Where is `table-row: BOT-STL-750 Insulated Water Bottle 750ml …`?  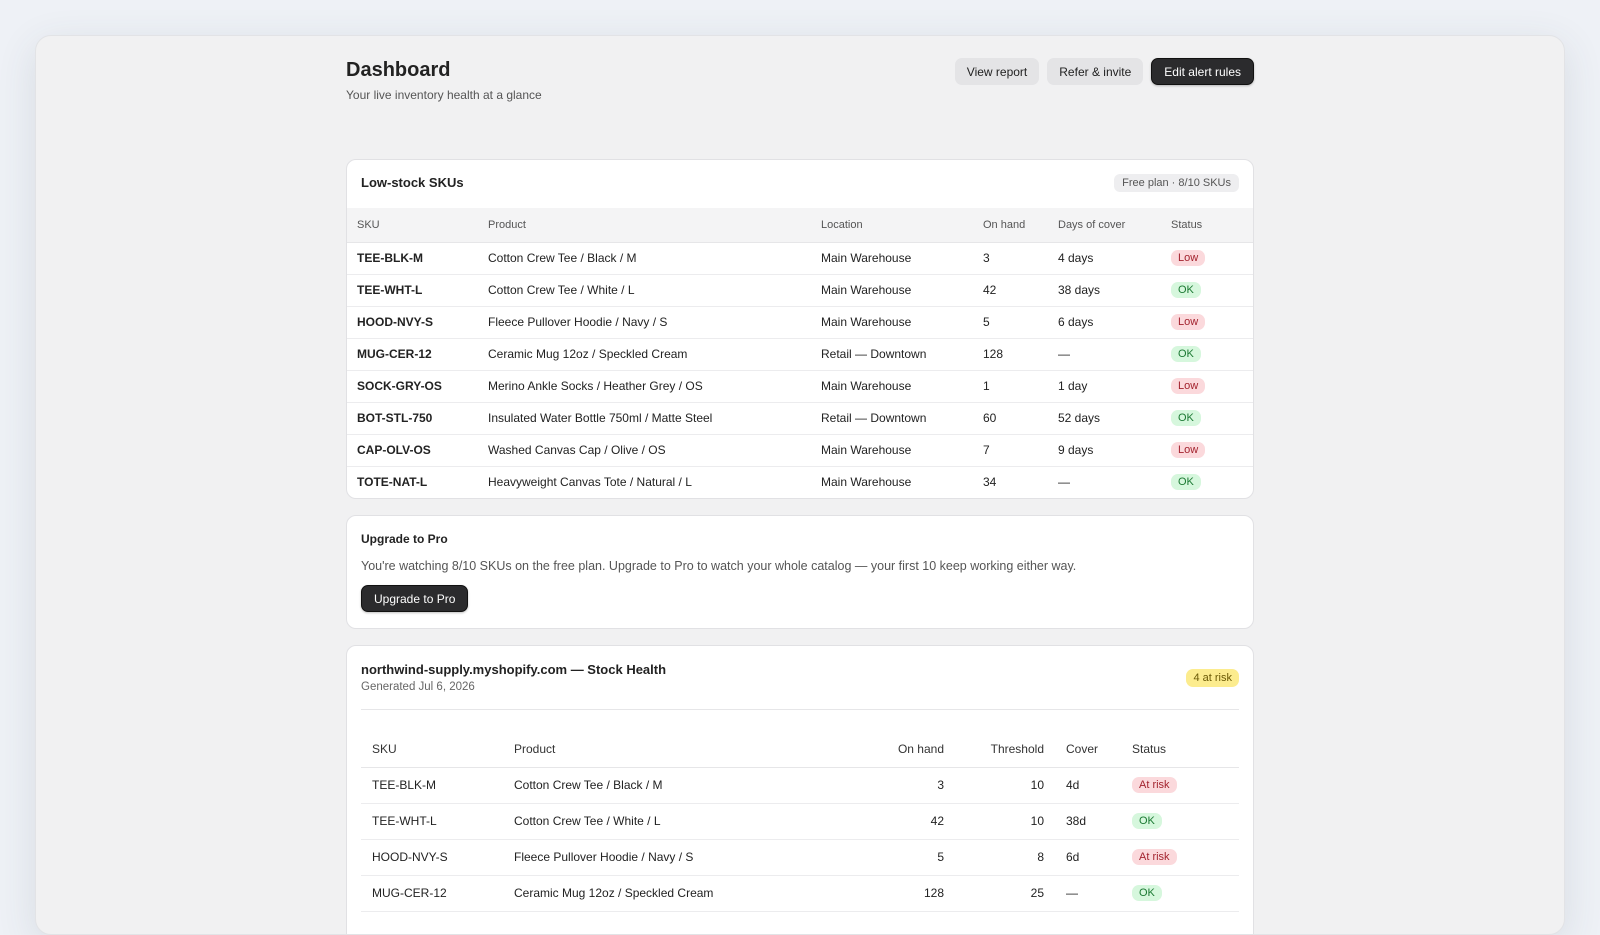
table-row: BOT-STL-750 Insulated Water Bottle 750ml … is located at coordinates (800, 418).